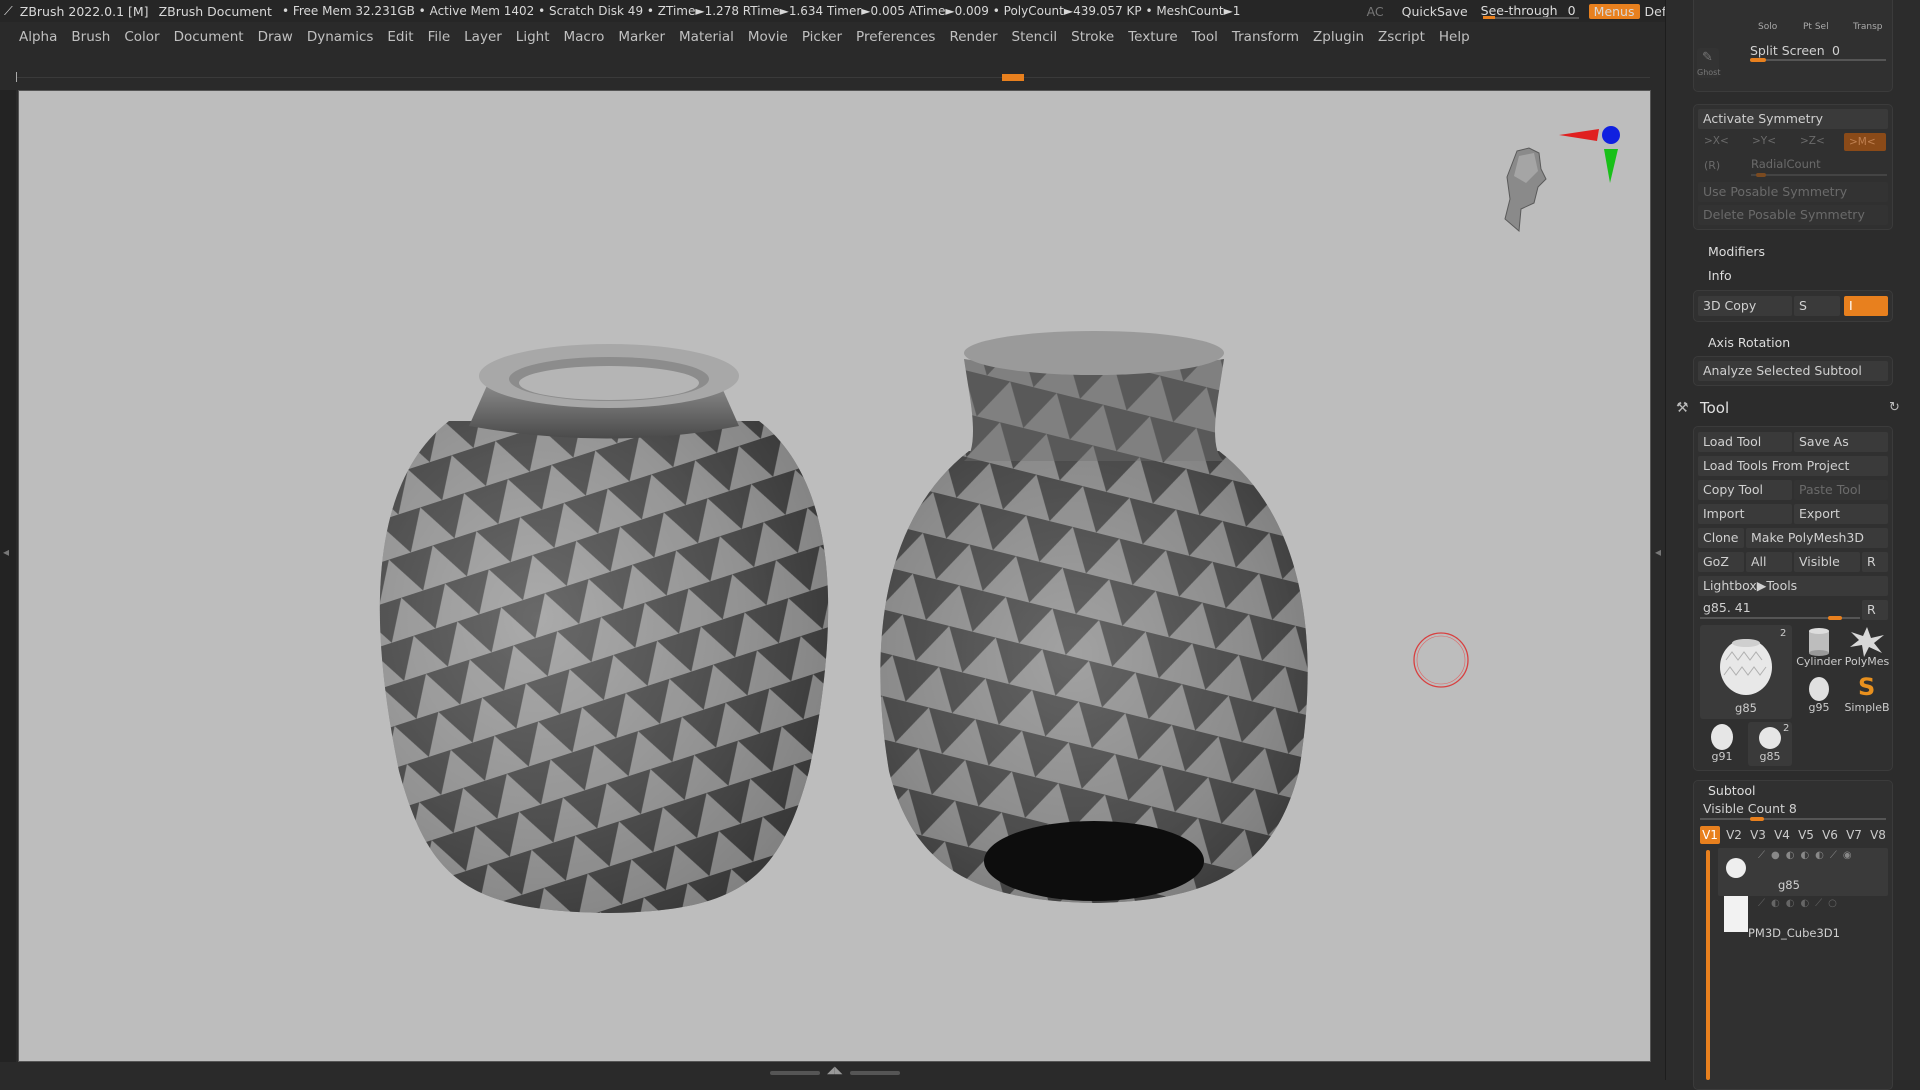 Image resolution: width=1920 pixels, height=1090 pixels. What do you see at coordinates (1757, 819) in the screenshot?
I see `visible-count-slider` at bounding box center [1757, 819].